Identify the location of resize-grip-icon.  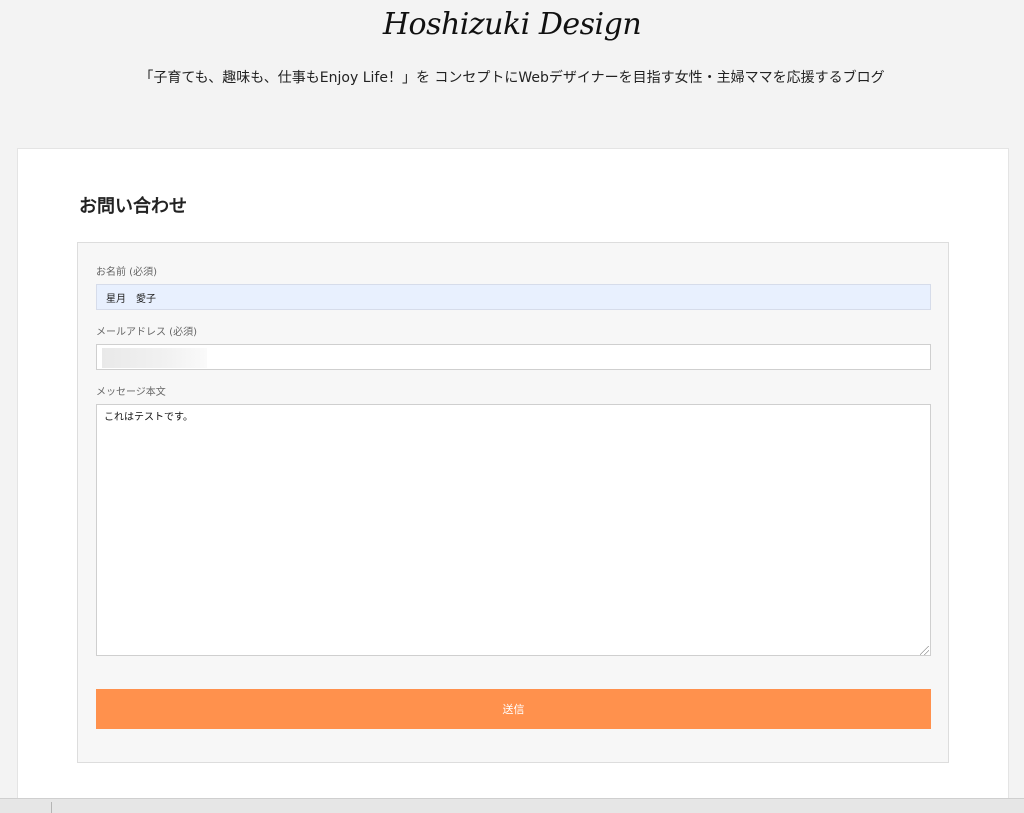
(924, 650).